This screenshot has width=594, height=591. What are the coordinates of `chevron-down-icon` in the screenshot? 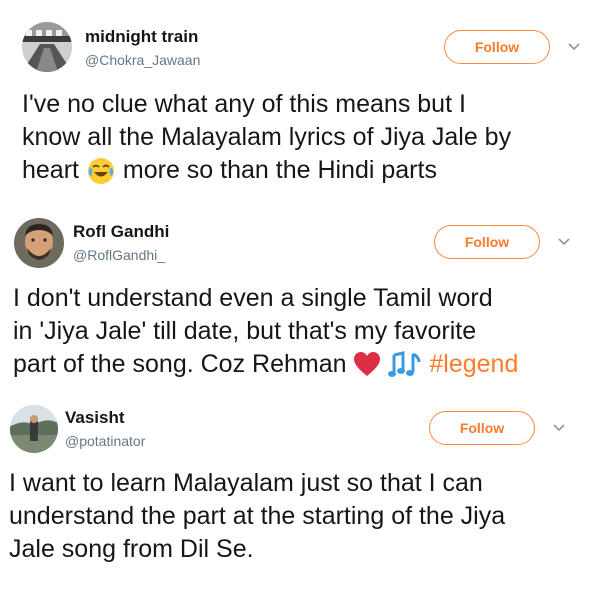 It's located at (559, 428).